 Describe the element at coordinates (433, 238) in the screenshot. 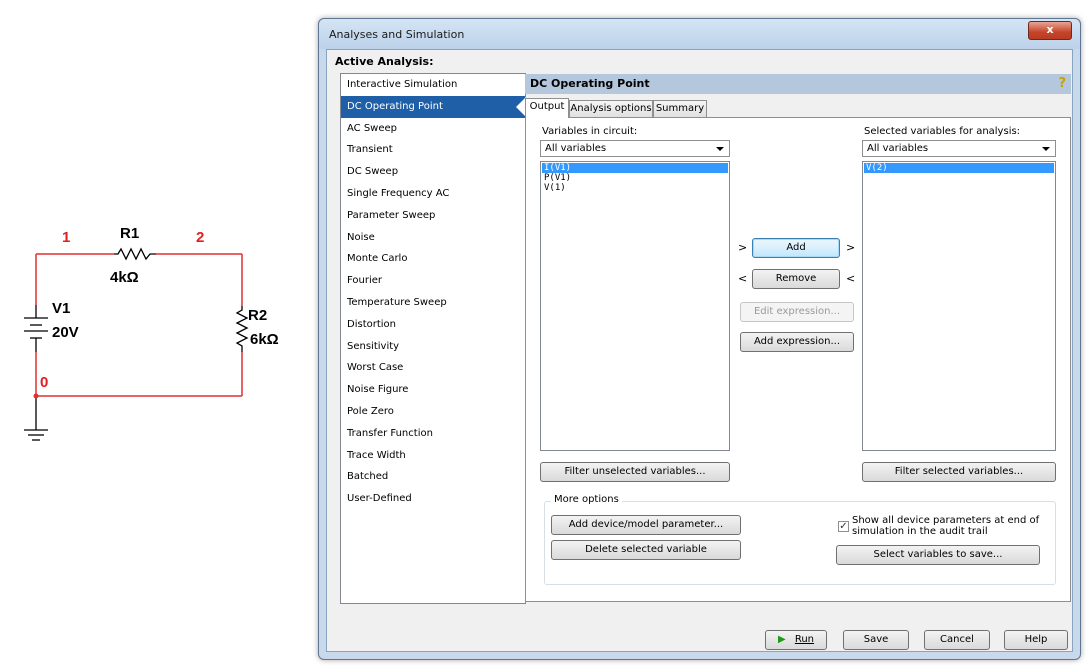

I see `analysis-item-noise: Noise` at that location.